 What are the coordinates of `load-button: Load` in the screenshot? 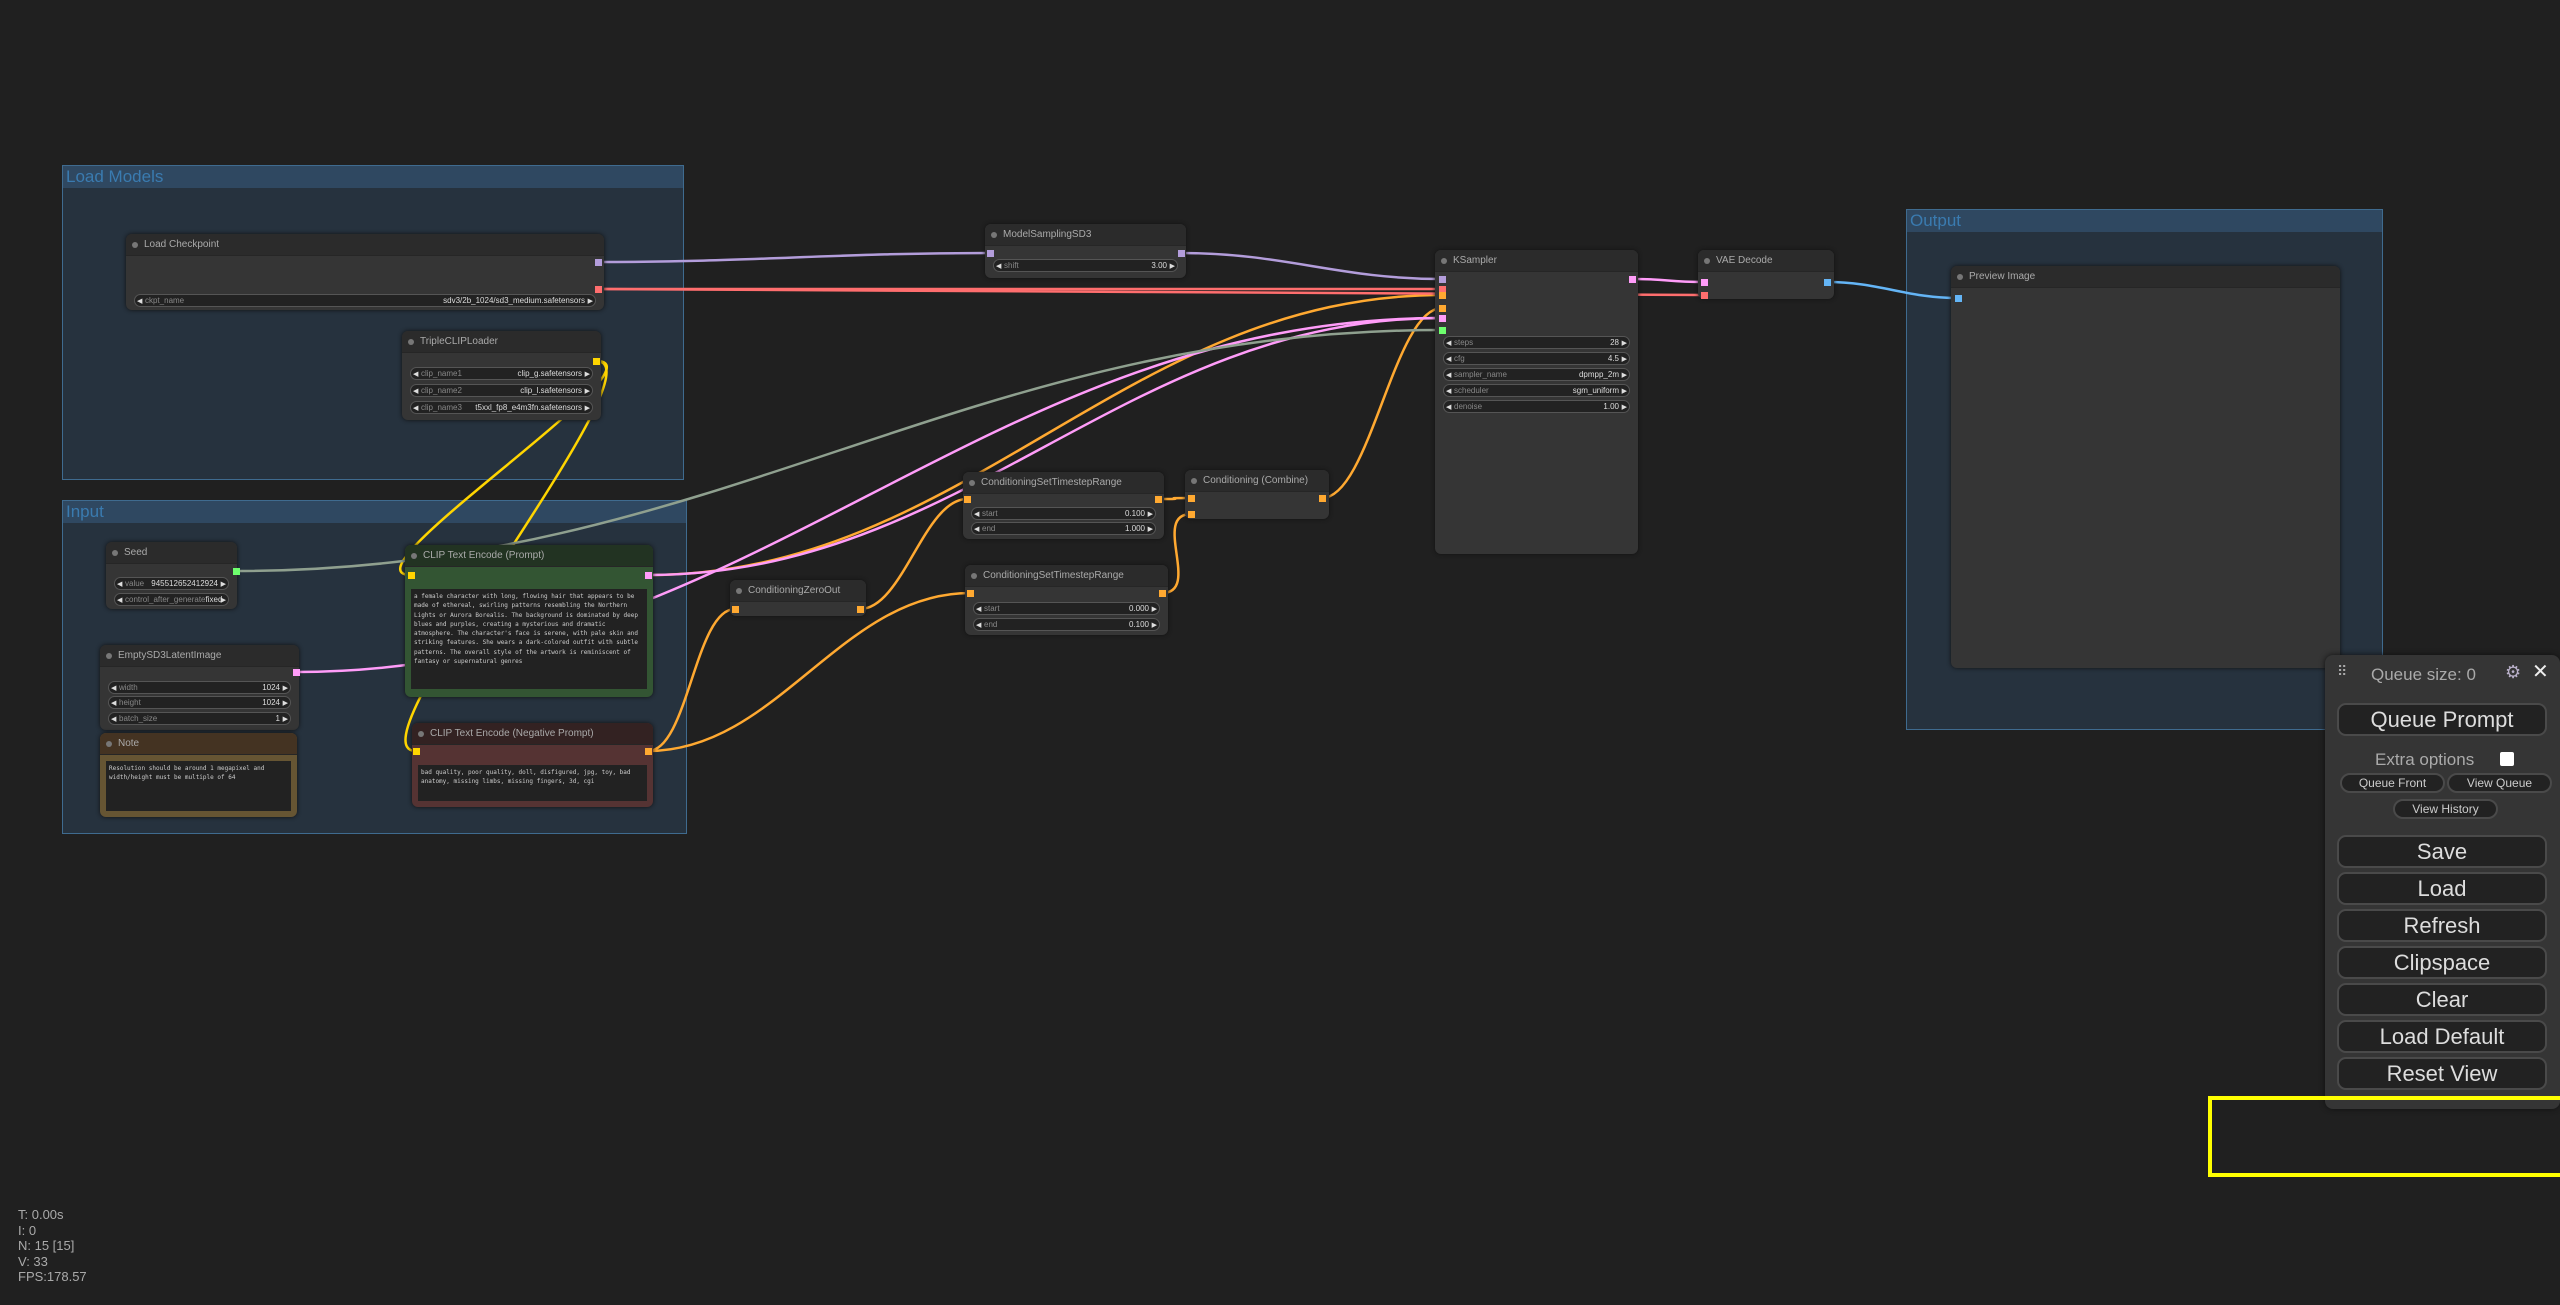 It's located at (2442, 888).